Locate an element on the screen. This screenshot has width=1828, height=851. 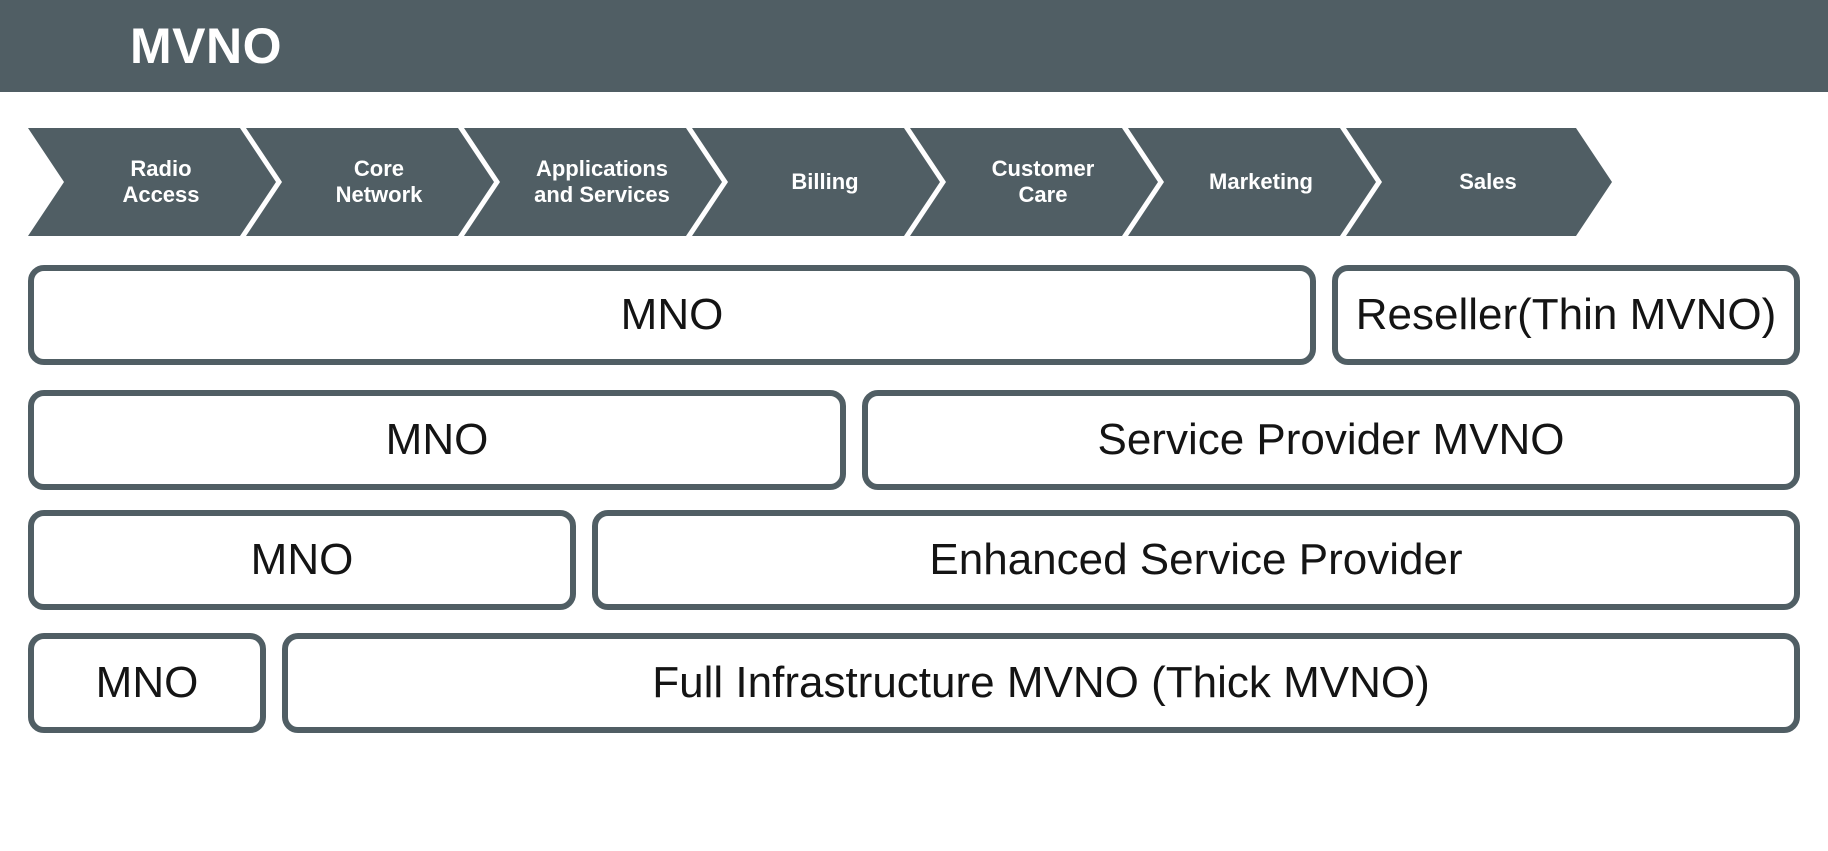
mvno-label: Full Infrastructure MVNO (Thick MVNO) is located at coordinates (1041, 682).